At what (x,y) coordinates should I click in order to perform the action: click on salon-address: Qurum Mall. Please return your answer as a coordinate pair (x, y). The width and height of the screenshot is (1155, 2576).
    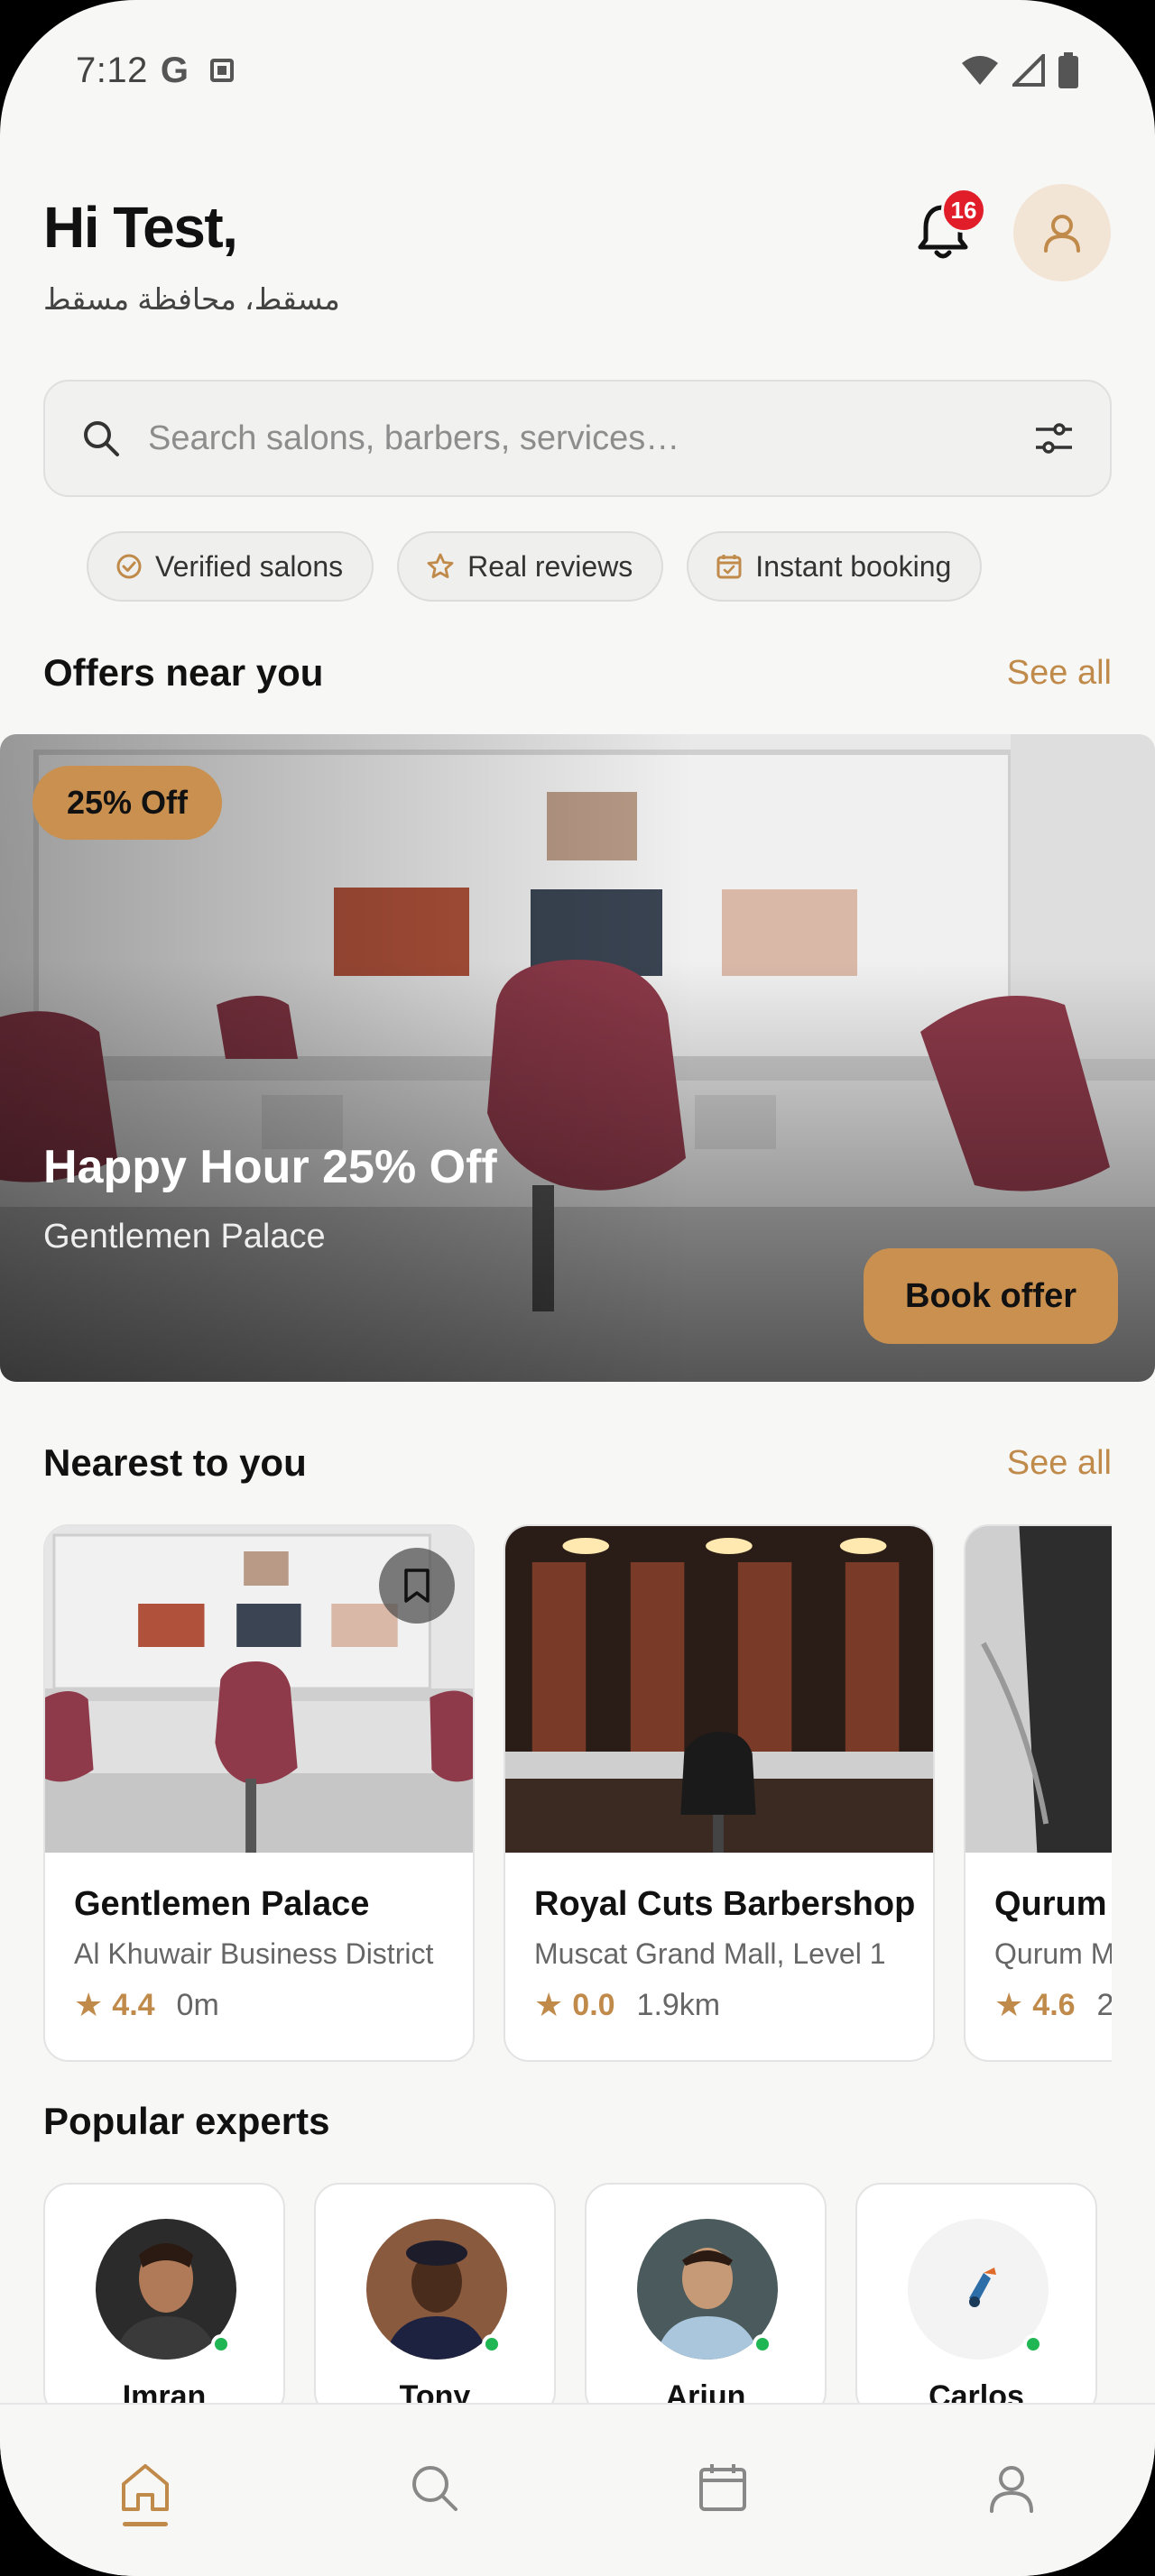
    Looking at the image, I should click on (1053, 1953).